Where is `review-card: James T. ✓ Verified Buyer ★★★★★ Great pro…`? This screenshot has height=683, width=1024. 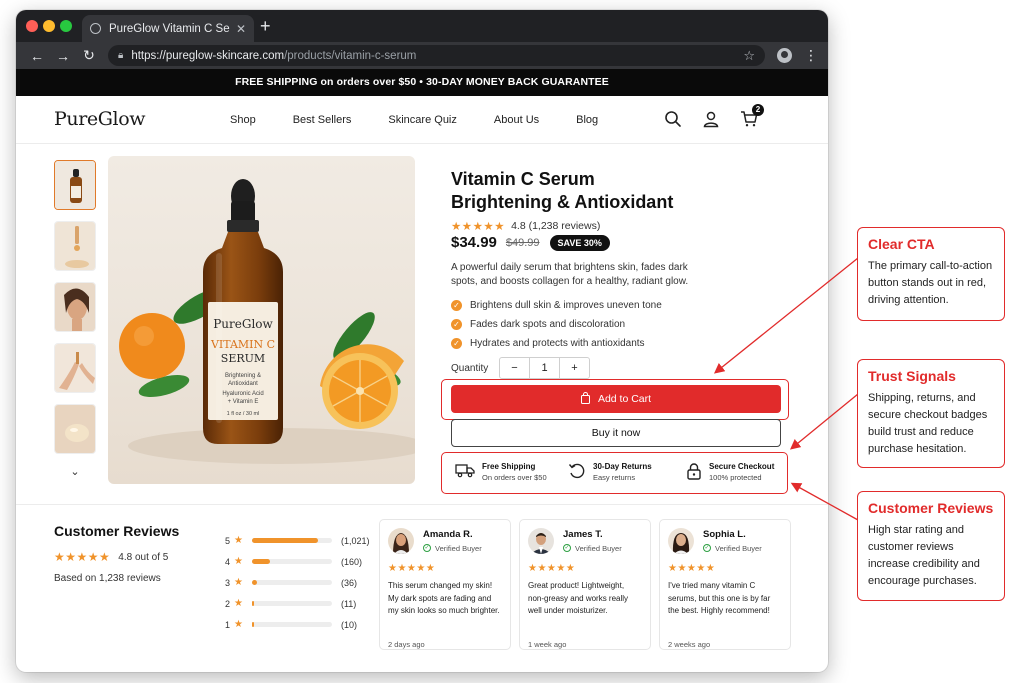 review-card: James T. ✓ Verified Buyer ★★★★★ Great pro… is located at coordinates (585, 584).